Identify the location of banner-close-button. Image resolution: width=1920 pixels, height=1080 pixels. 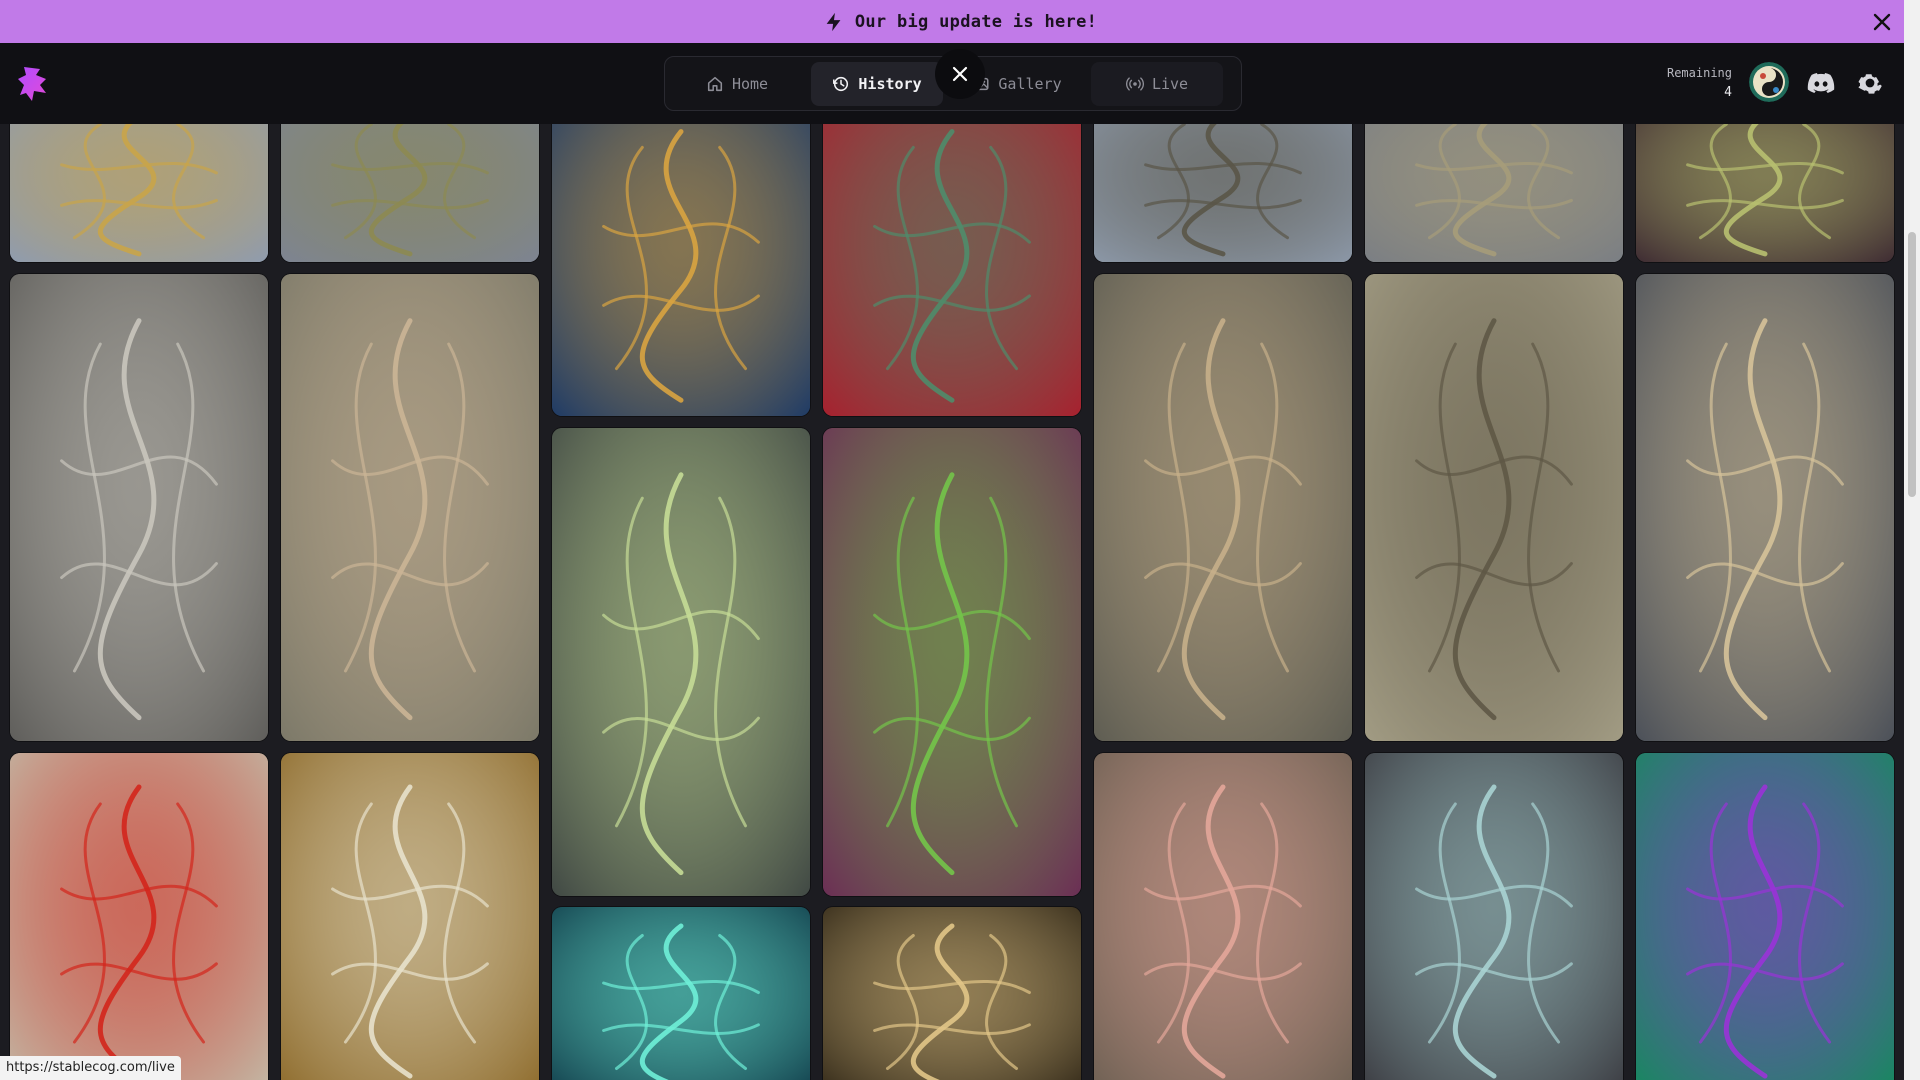
(1882, 22).